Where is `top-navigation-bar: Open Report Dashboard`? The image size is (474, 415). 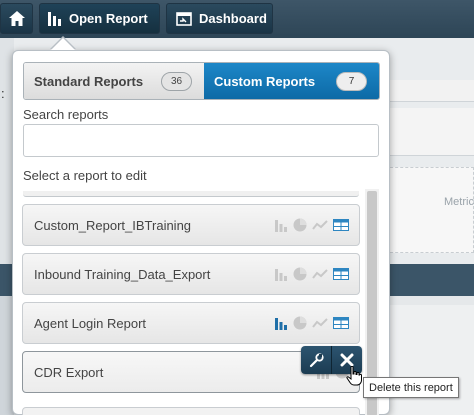
top-navigation-bar: Open Report Dashboard is located at coordinates (237, 19).